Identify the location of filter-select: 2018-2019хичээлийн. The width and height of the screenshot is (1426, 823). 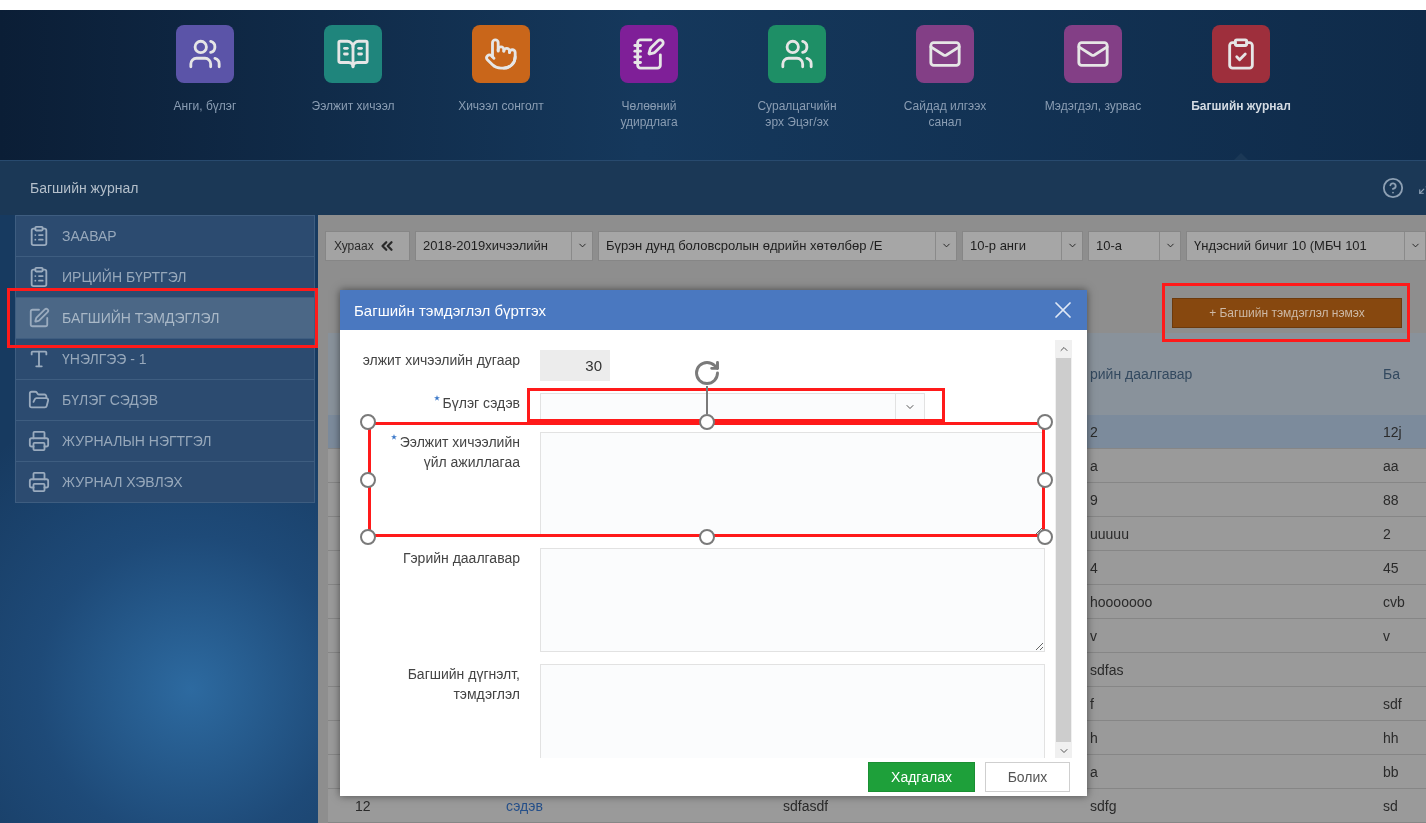
(504, 245).